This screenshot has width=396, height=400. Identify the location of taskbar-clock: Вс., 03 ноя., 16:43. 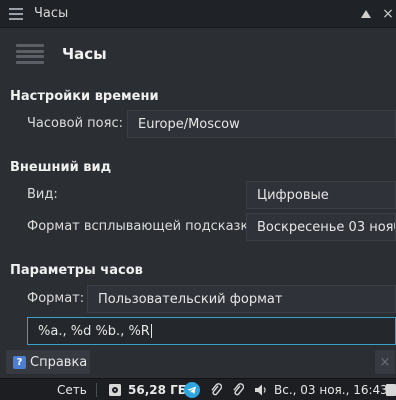
(331, 389).